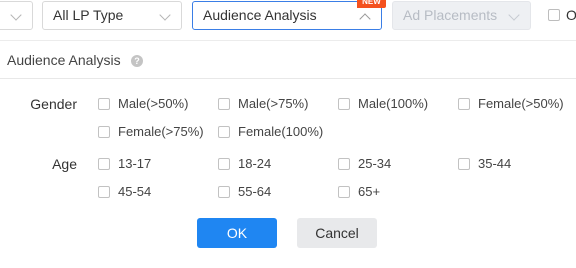 The height and width of the screenshot is (268, 576). I want to click on gender-option-label: Female(>50%), so click(521, 103).